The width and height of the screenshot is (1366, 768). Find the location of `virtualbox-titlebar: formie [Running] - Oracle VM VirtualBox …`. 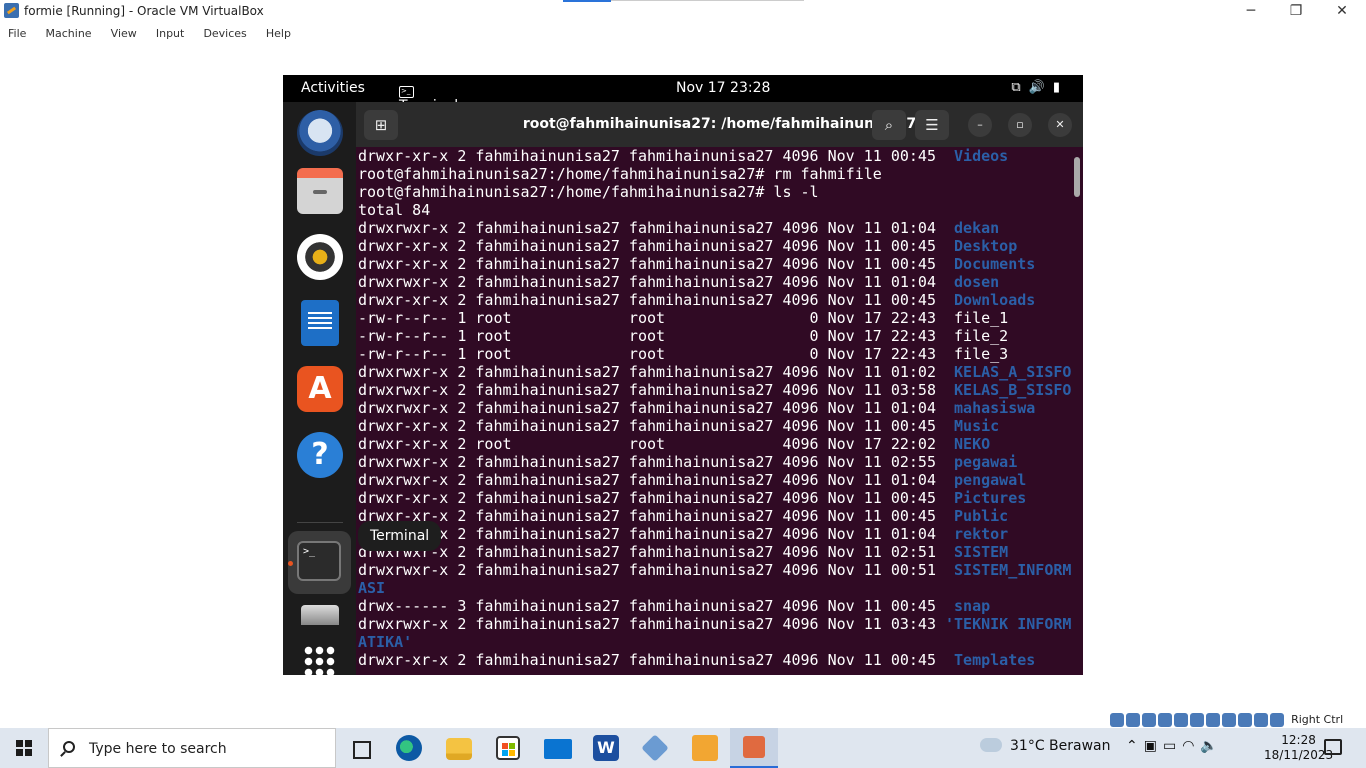

virtualbox-titlebar: formie [Running] - Oracle VM VirtualBox … is located at coordinates (683, 11).